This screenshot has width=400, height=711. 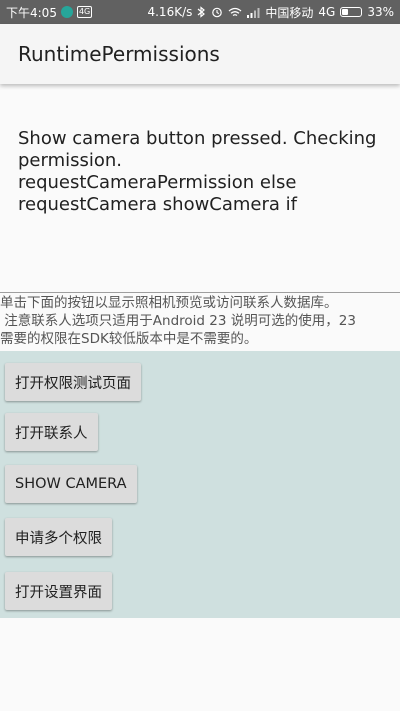 I want to click on shield-icon, so click(x=66, y=12).